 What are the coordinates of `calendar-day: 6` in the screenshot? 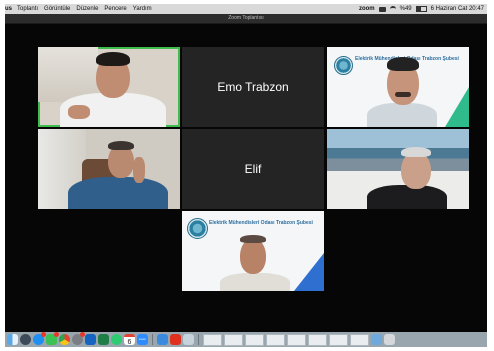 It's located at (129, 342).